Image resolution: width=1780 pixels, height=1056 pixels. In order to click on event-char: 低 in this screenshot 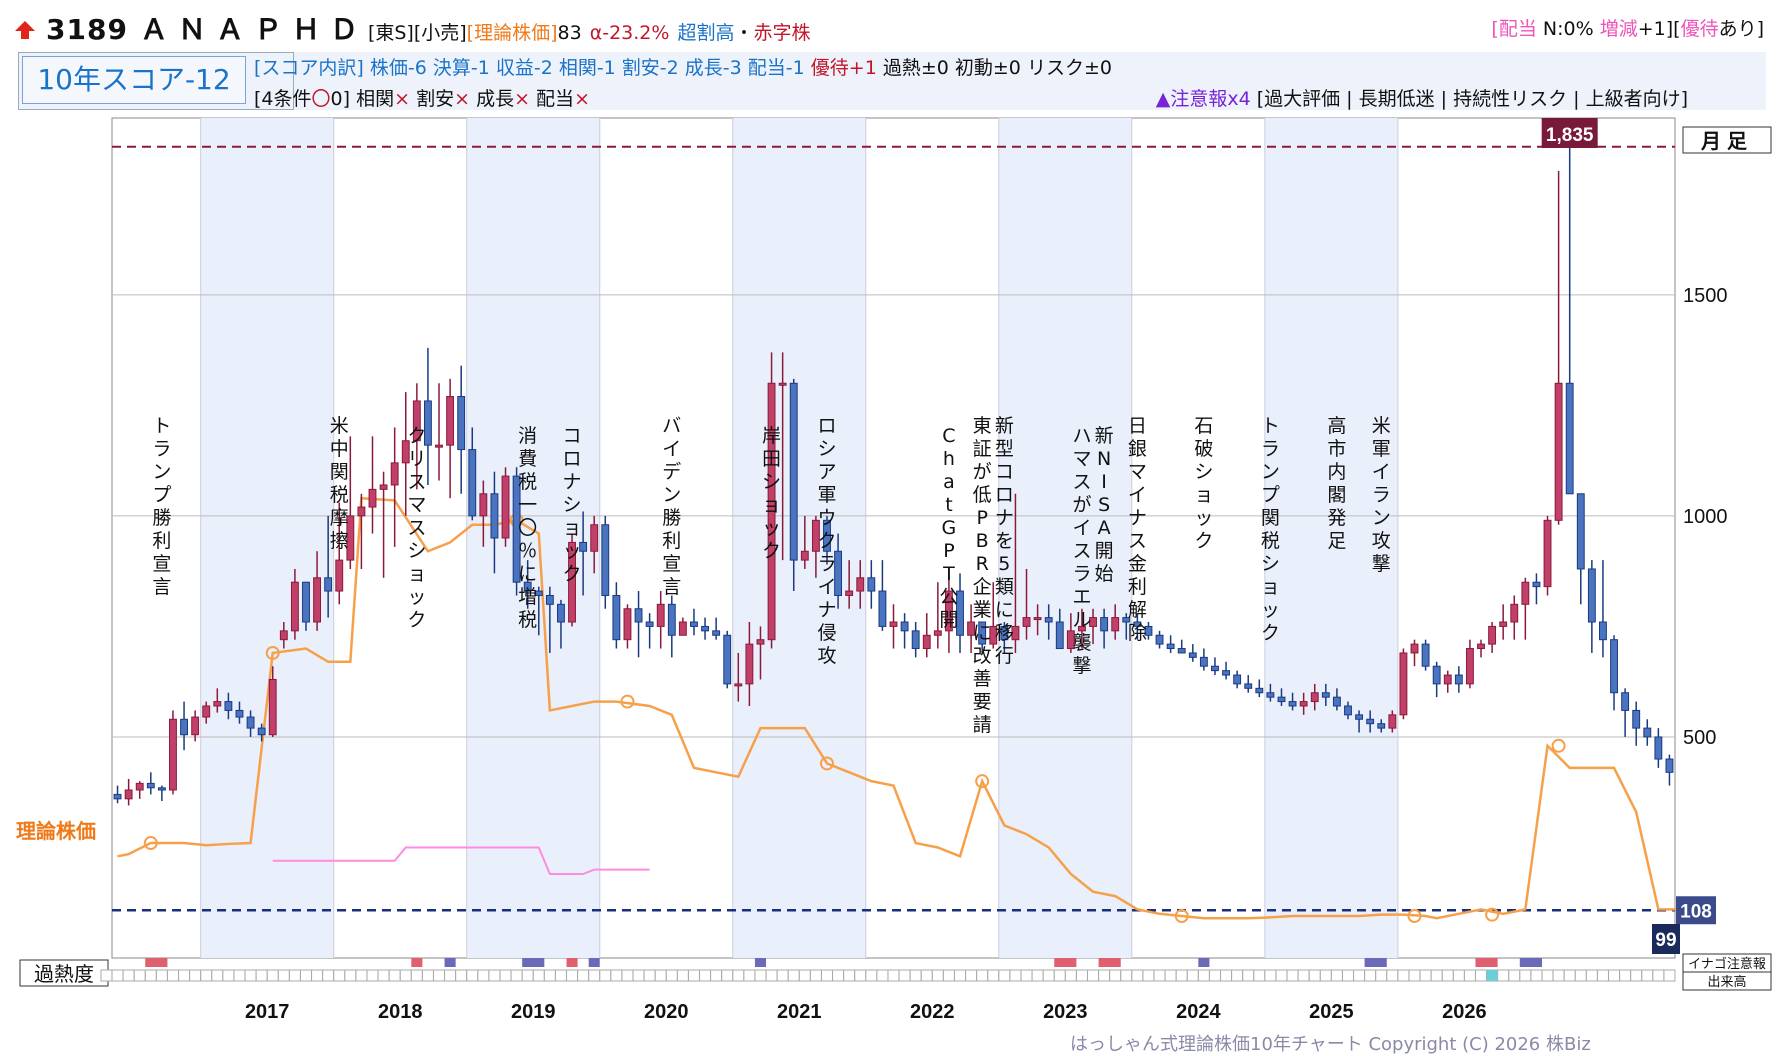, I will do `click(982, 495)`.